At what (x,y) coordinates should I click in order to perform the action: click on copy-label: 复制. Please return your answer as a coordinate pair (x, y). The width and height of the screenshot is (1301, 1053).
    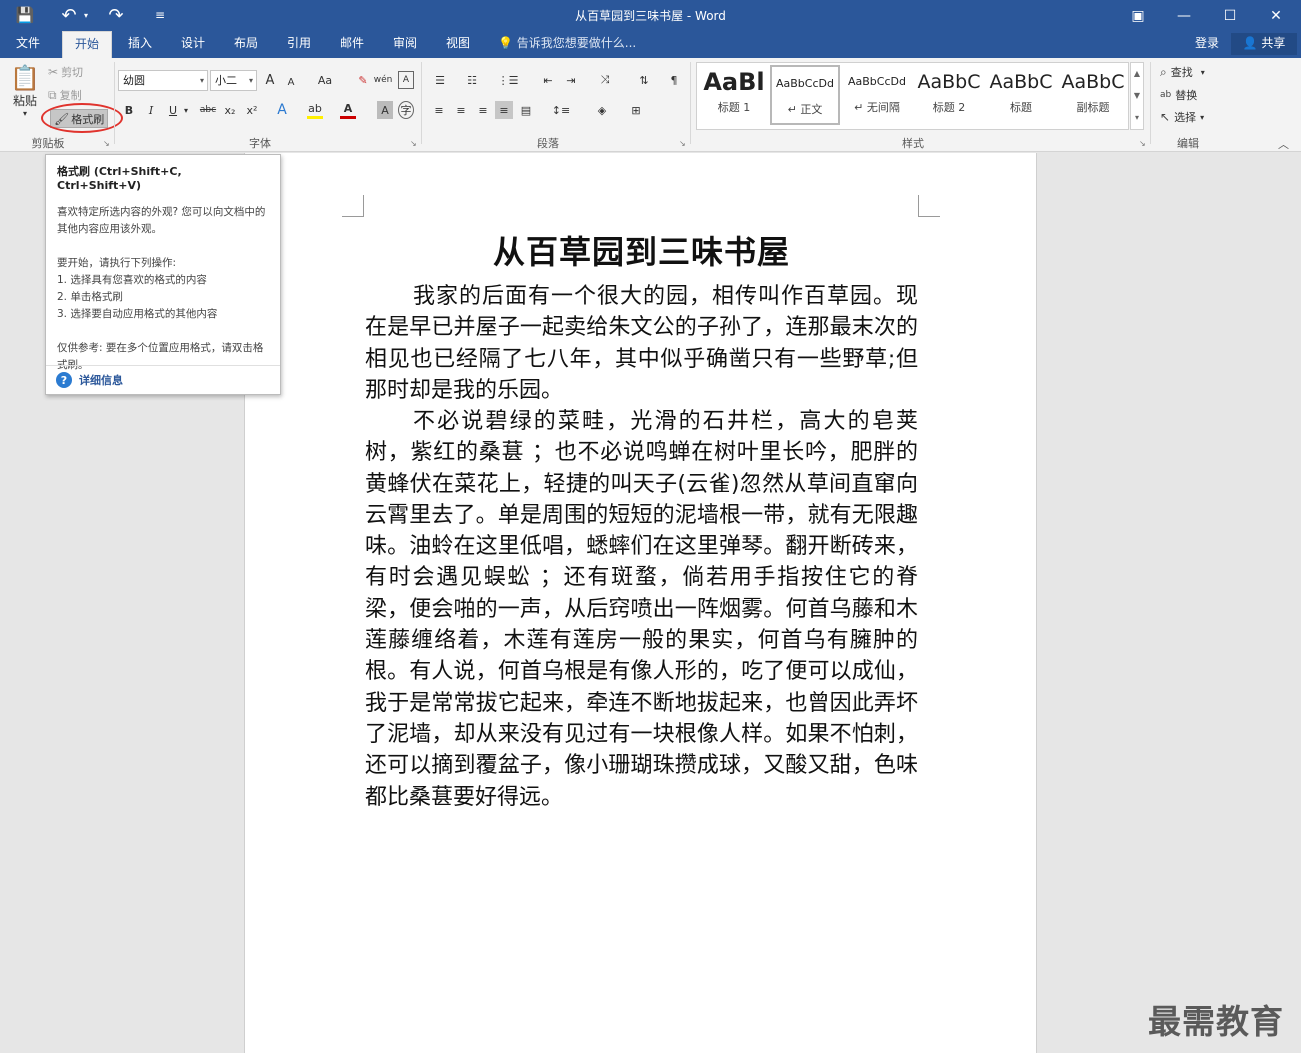
    Looking at the image, I should click on (70, 95).